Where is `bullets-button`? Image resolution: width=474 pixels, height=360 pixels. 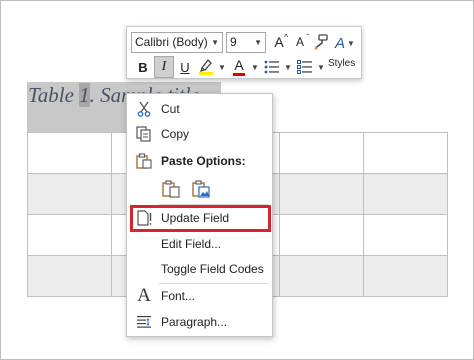 bullets-button is located at coordinates (272, 67).